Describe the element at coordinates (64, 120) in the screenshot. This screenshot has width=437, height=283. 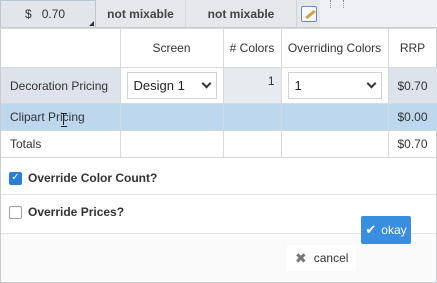
I see `text-cursor-icon` at that location.